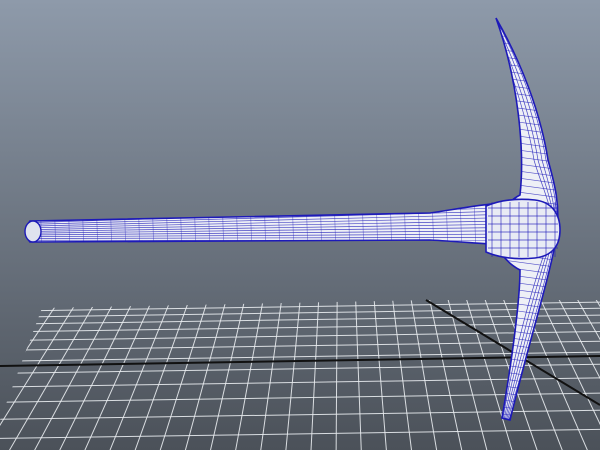  What do you see at coordinates (33, 231) in the screenshot?
I see `handle-end-cap` at bounding box center [33, 231].